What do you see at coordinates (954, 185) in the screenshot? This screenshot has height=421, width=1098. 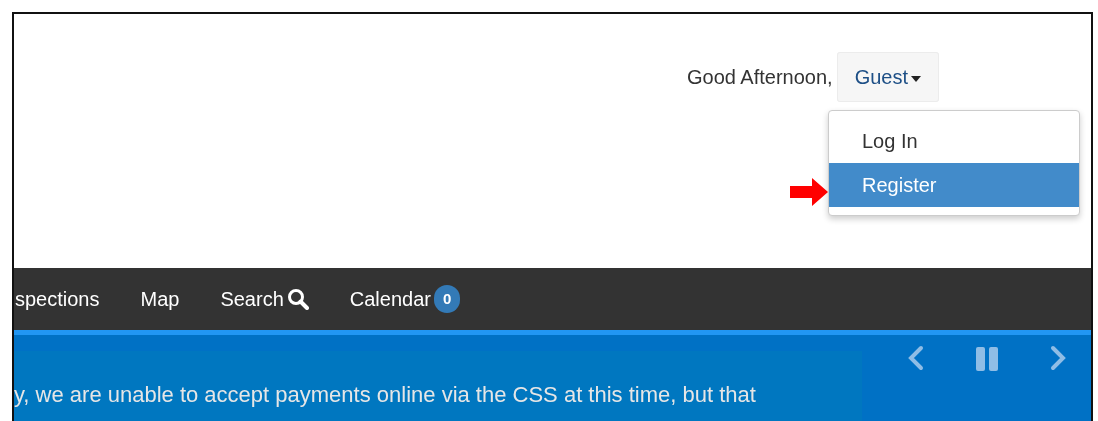 I see `menu-item: Register` at bounding box center [954, 185].